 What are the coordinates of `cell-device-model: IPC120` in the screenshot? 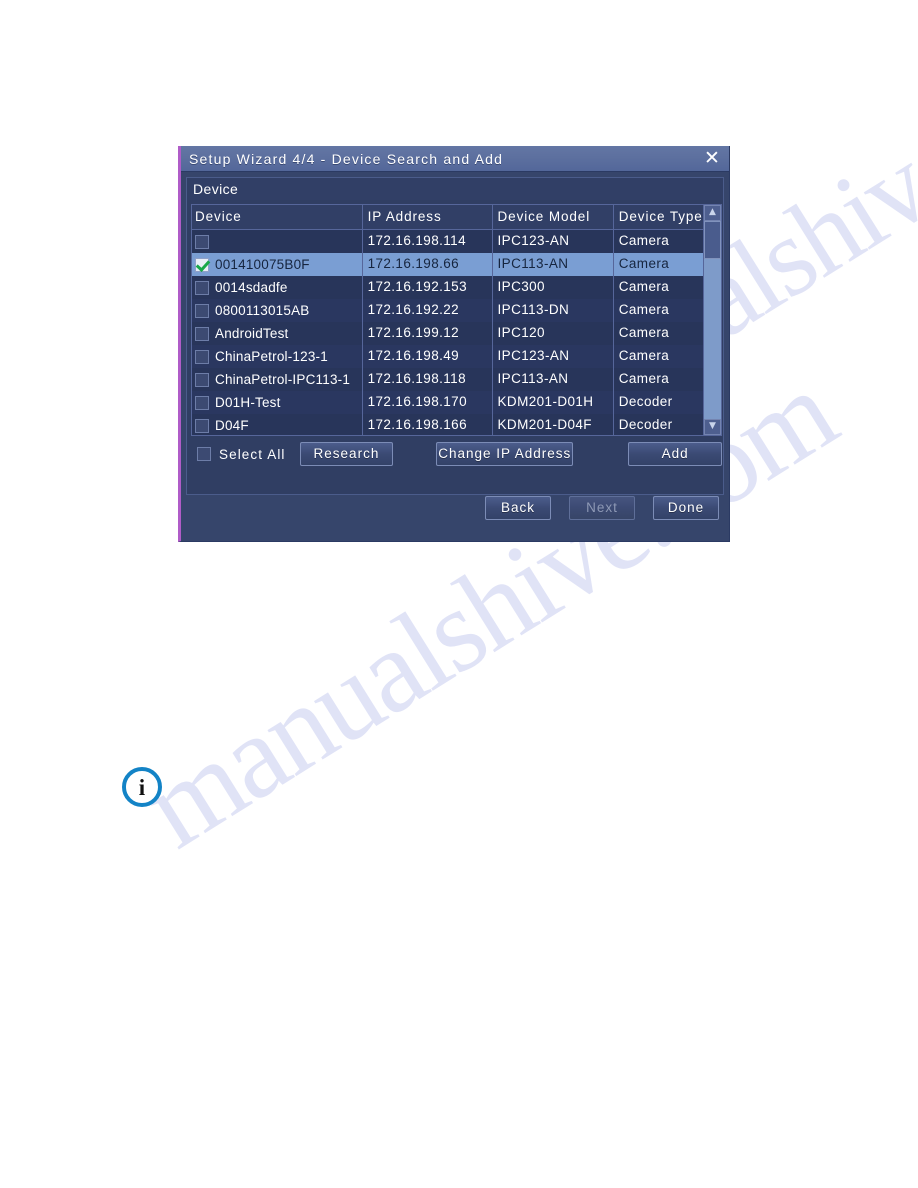 It's located at (553, 333).